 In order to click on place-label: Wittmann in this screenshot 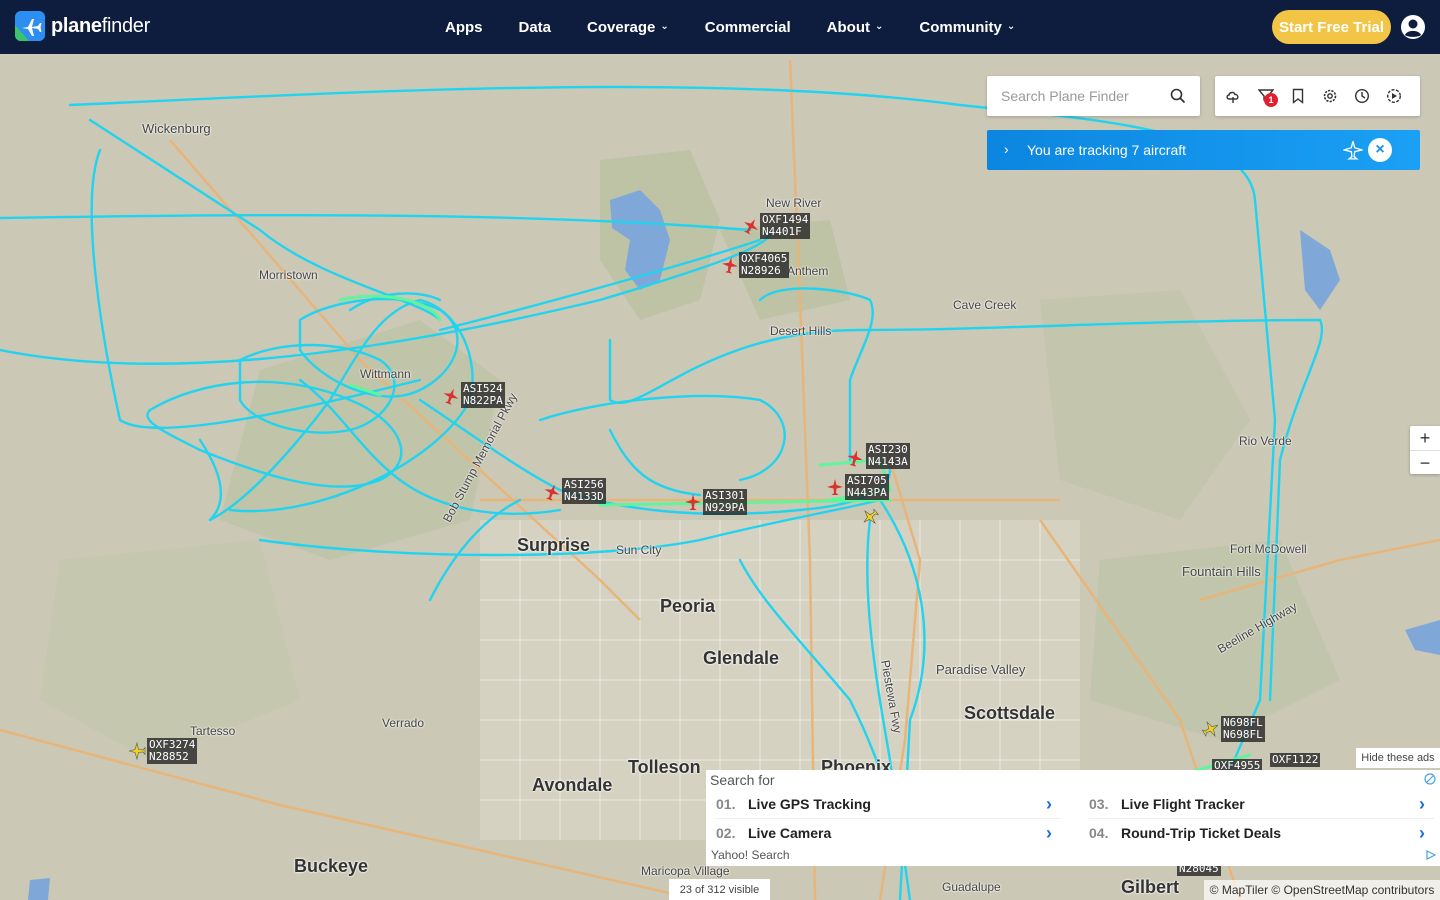, I will do `click(385, 374)`.